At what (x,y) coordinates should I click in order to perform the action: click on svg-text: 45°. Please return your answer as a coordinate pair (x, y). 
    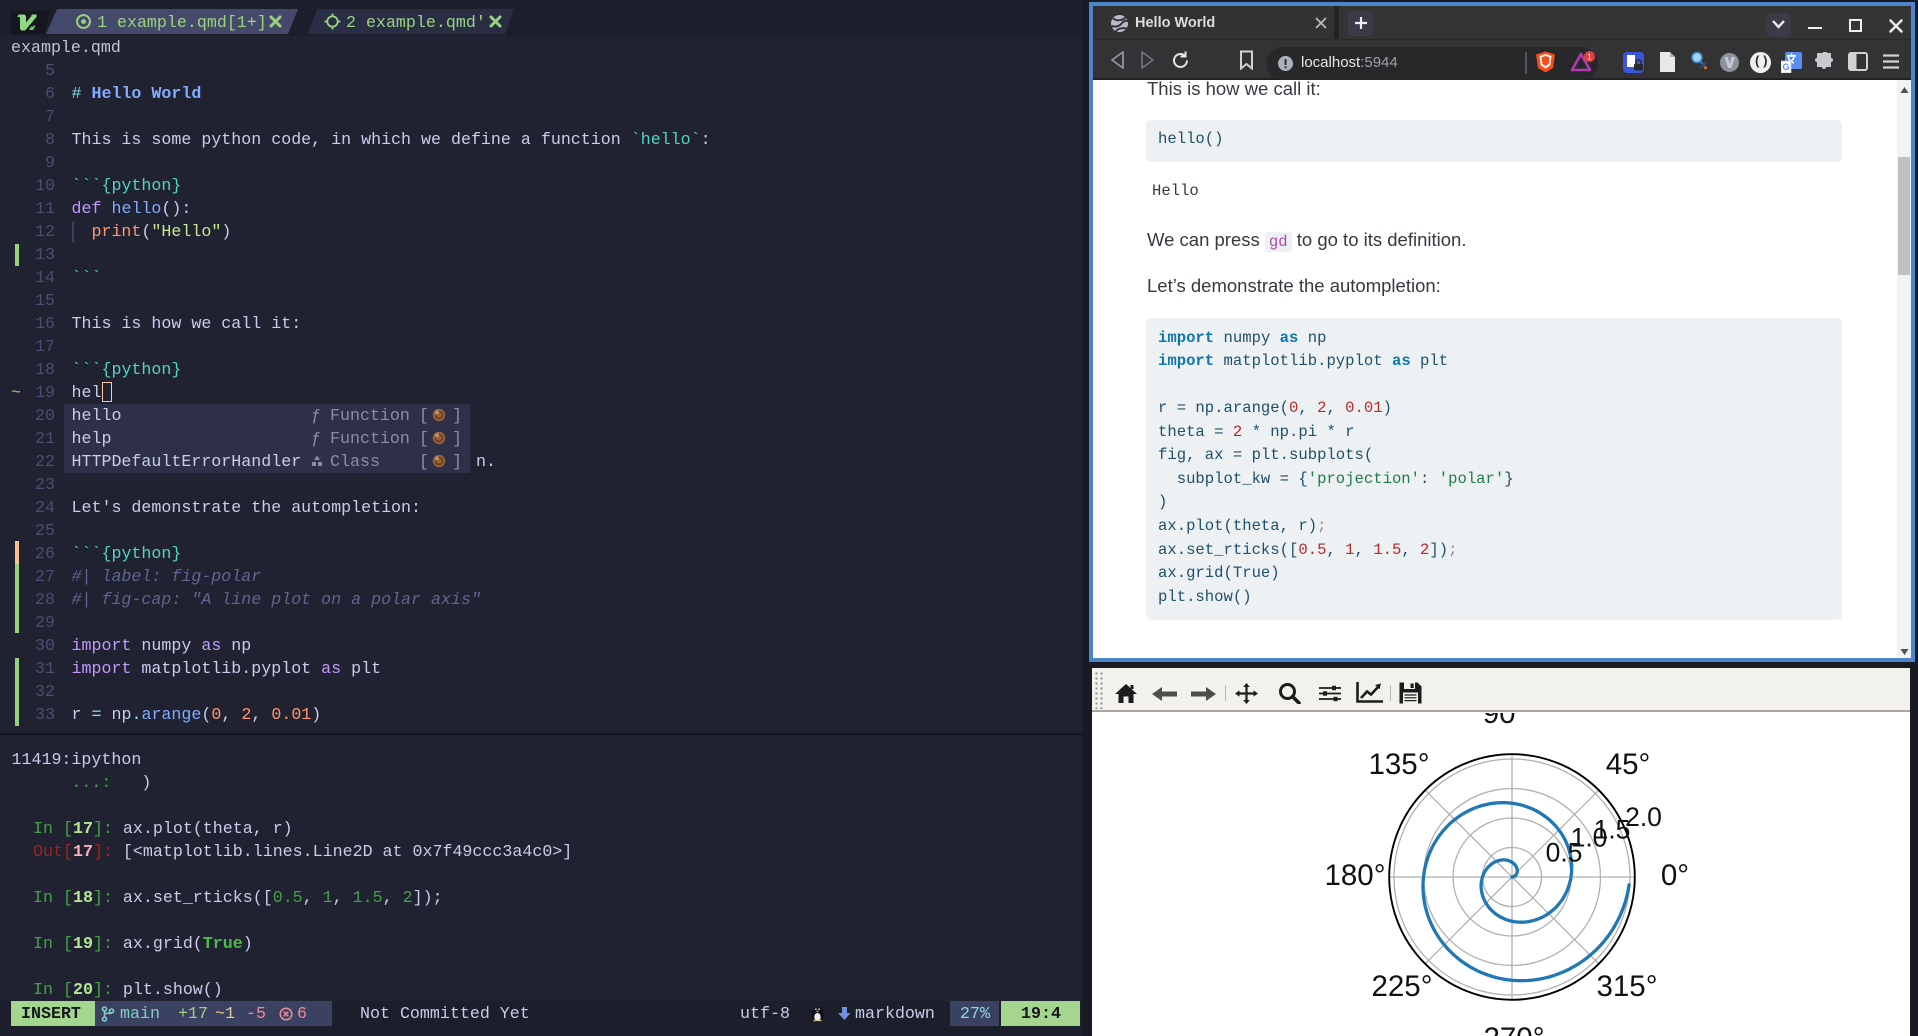
    Looking at the image, I should click on (1628, 764).